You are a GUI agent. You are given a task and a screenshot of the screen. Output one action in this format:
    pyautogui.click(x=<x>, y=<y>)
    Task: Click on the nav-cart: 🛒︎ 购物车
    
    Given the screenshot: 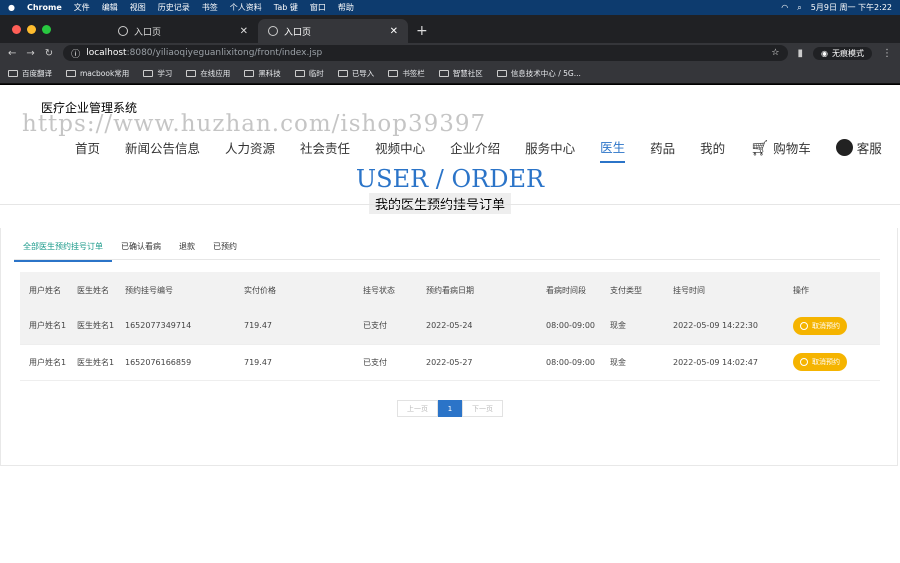 What is the action you would take?
    pyautogui.click(x=780, y=150)
    